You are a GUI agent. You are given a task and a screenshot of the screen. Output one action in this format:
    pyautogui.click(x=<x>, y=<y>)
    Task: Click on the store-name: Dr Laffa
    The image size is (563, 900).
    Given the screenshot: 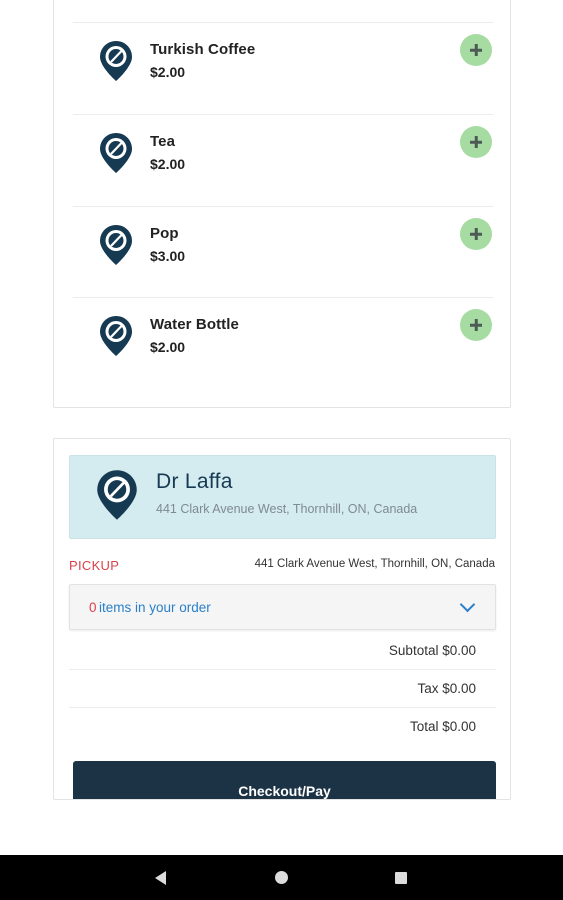 What is the action you would take?
    pyautogui.click(x=194, y=481)
    